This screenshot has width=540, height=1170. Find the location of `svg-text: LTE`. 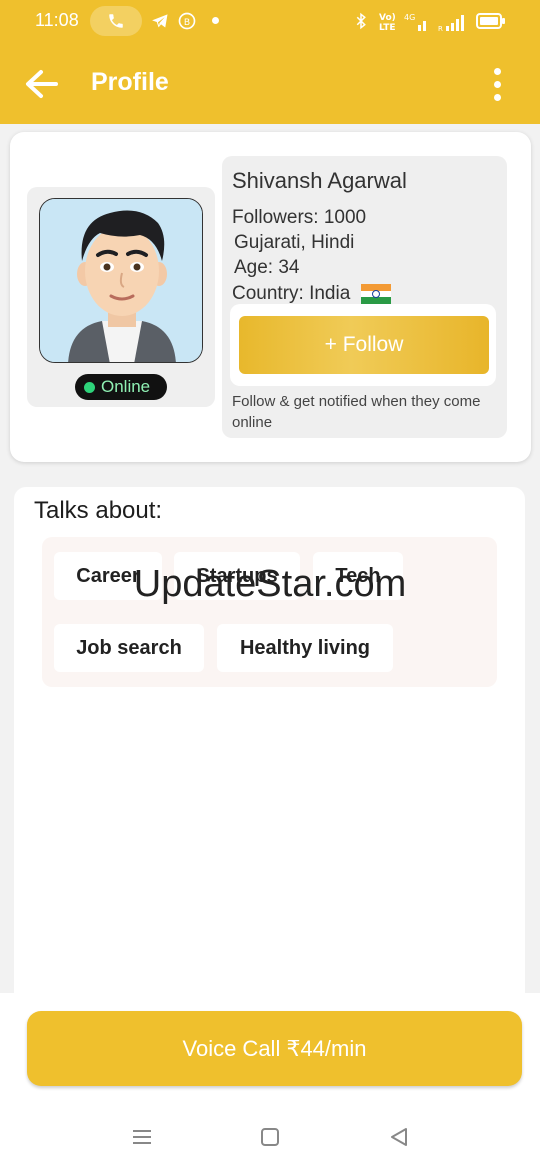

svg-text: LTE is located at coordinates (387, 28).